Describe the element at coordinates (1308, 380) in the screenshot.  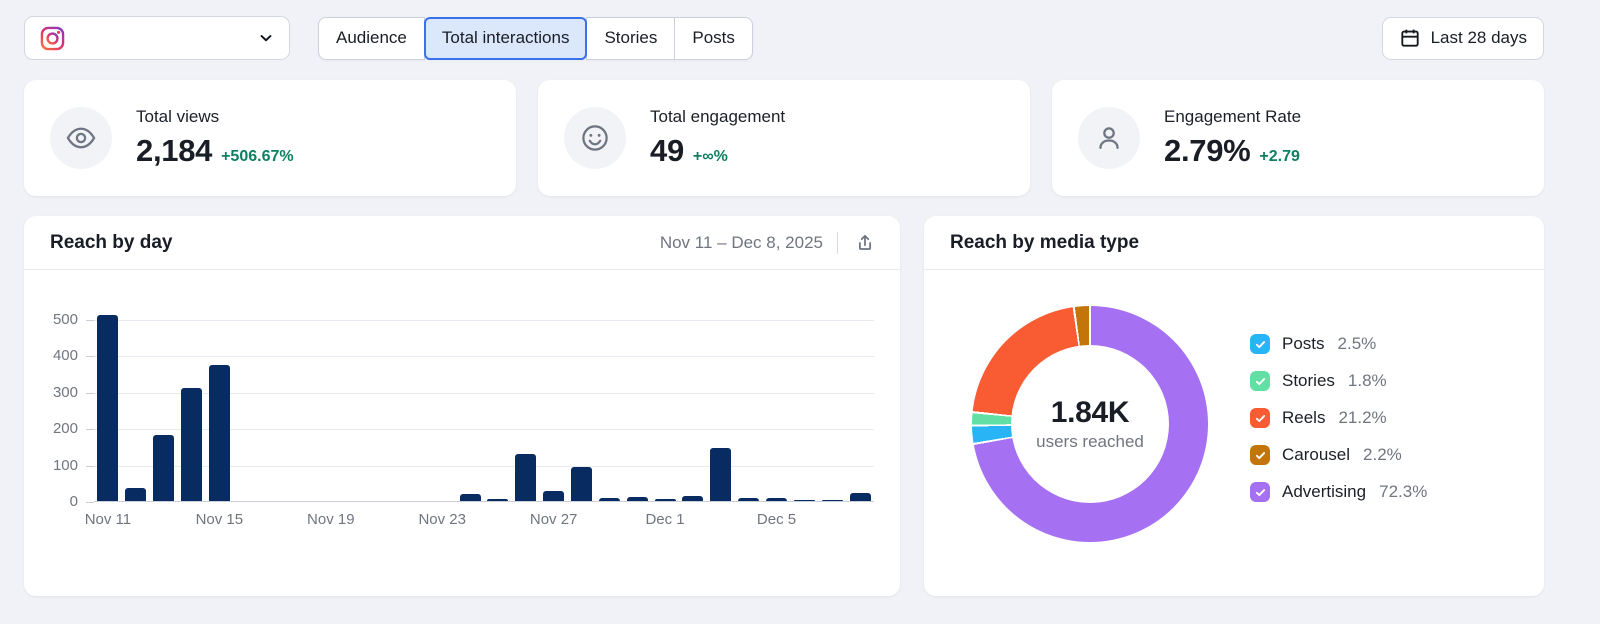
I see `legend-label: Stories` at that location.